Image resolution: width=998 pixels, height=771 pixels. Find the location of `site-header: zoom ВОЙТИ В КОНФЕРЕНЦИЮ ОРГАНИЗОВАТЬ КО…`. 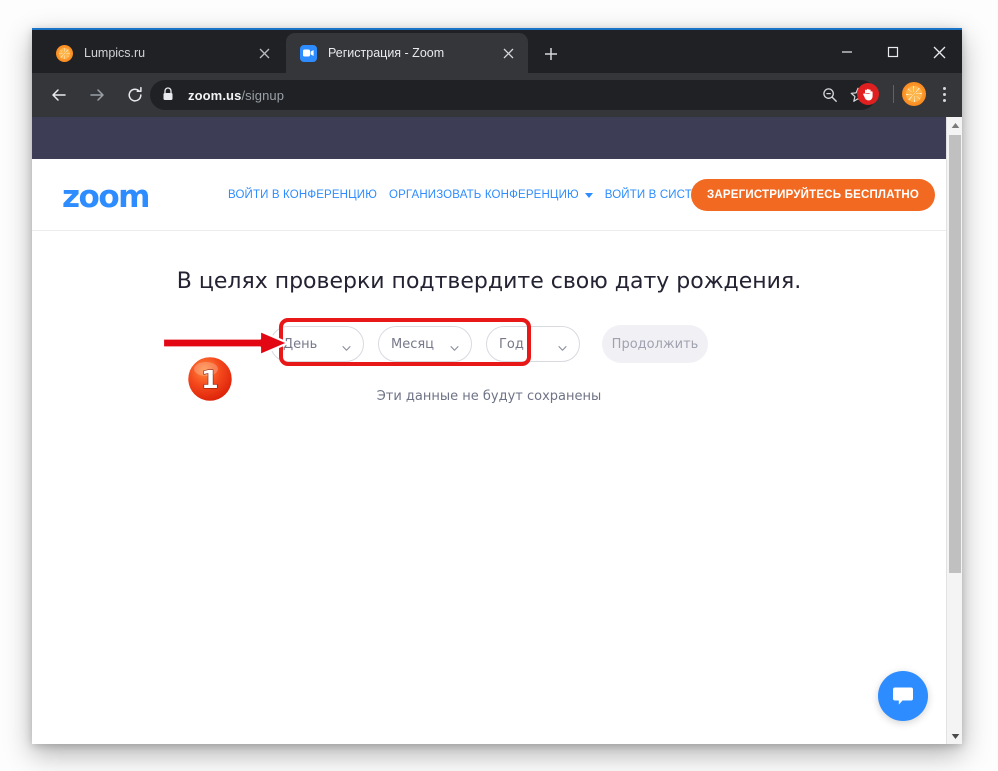

site-header: zoom ВОЙТИ В КОНФЕРЕНЦИЮ ОРГАНИЗОВАТЬ КО… is located at coordinates (489, 195).